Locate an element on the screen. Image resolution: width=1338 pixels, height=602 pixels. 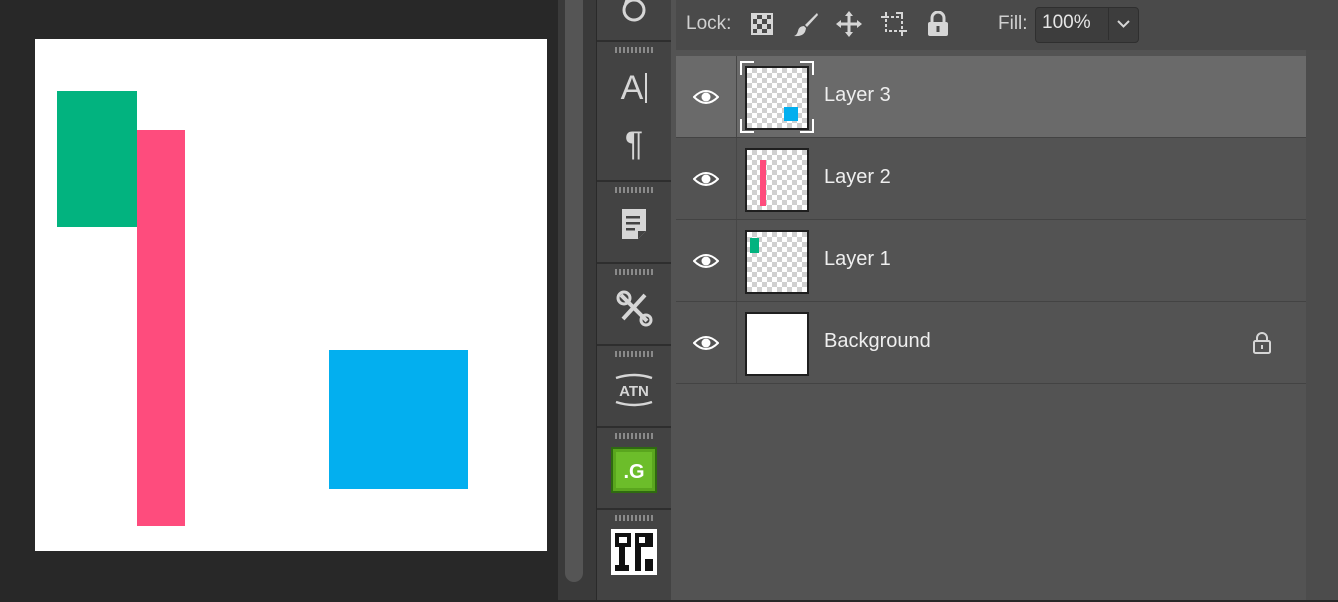
chevron-down-icon is located at coordinates (1123, 24).